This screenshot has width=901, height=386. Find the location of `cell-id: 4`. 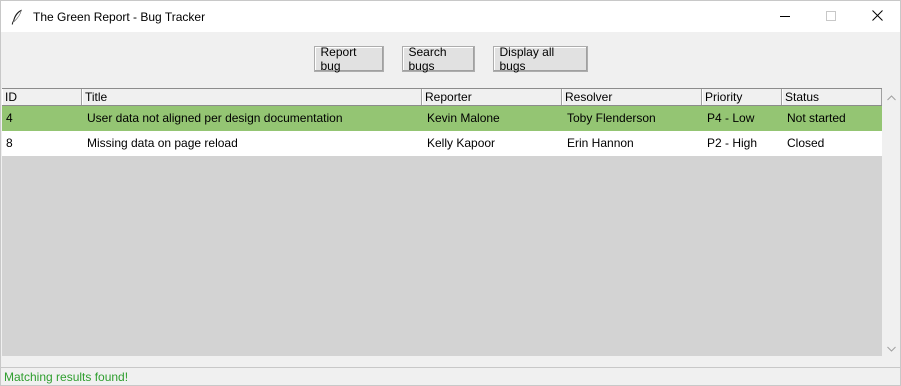

cell-id: 4 is located at coordinates (9, 118).